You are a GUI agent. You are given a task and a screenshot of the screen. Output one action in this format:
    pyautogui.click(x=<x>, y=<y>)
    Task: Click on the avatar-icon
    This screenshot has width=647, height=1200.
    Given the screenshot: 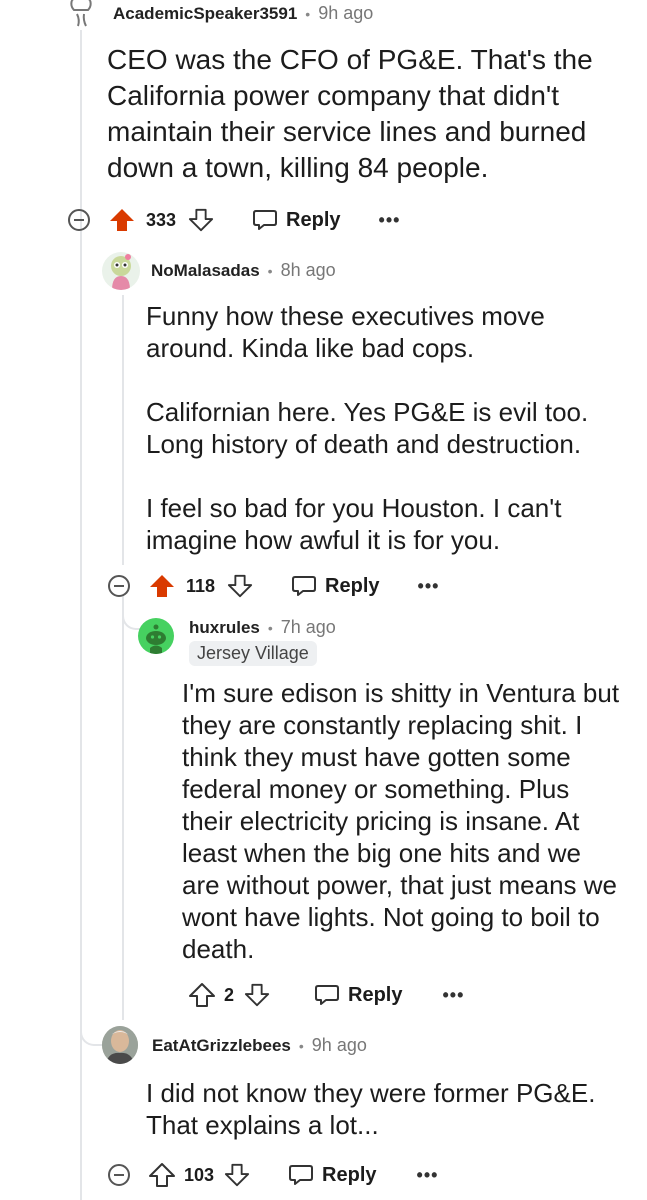 What is the action you would take?
    pyautogui.click(x=81, y=13)
    